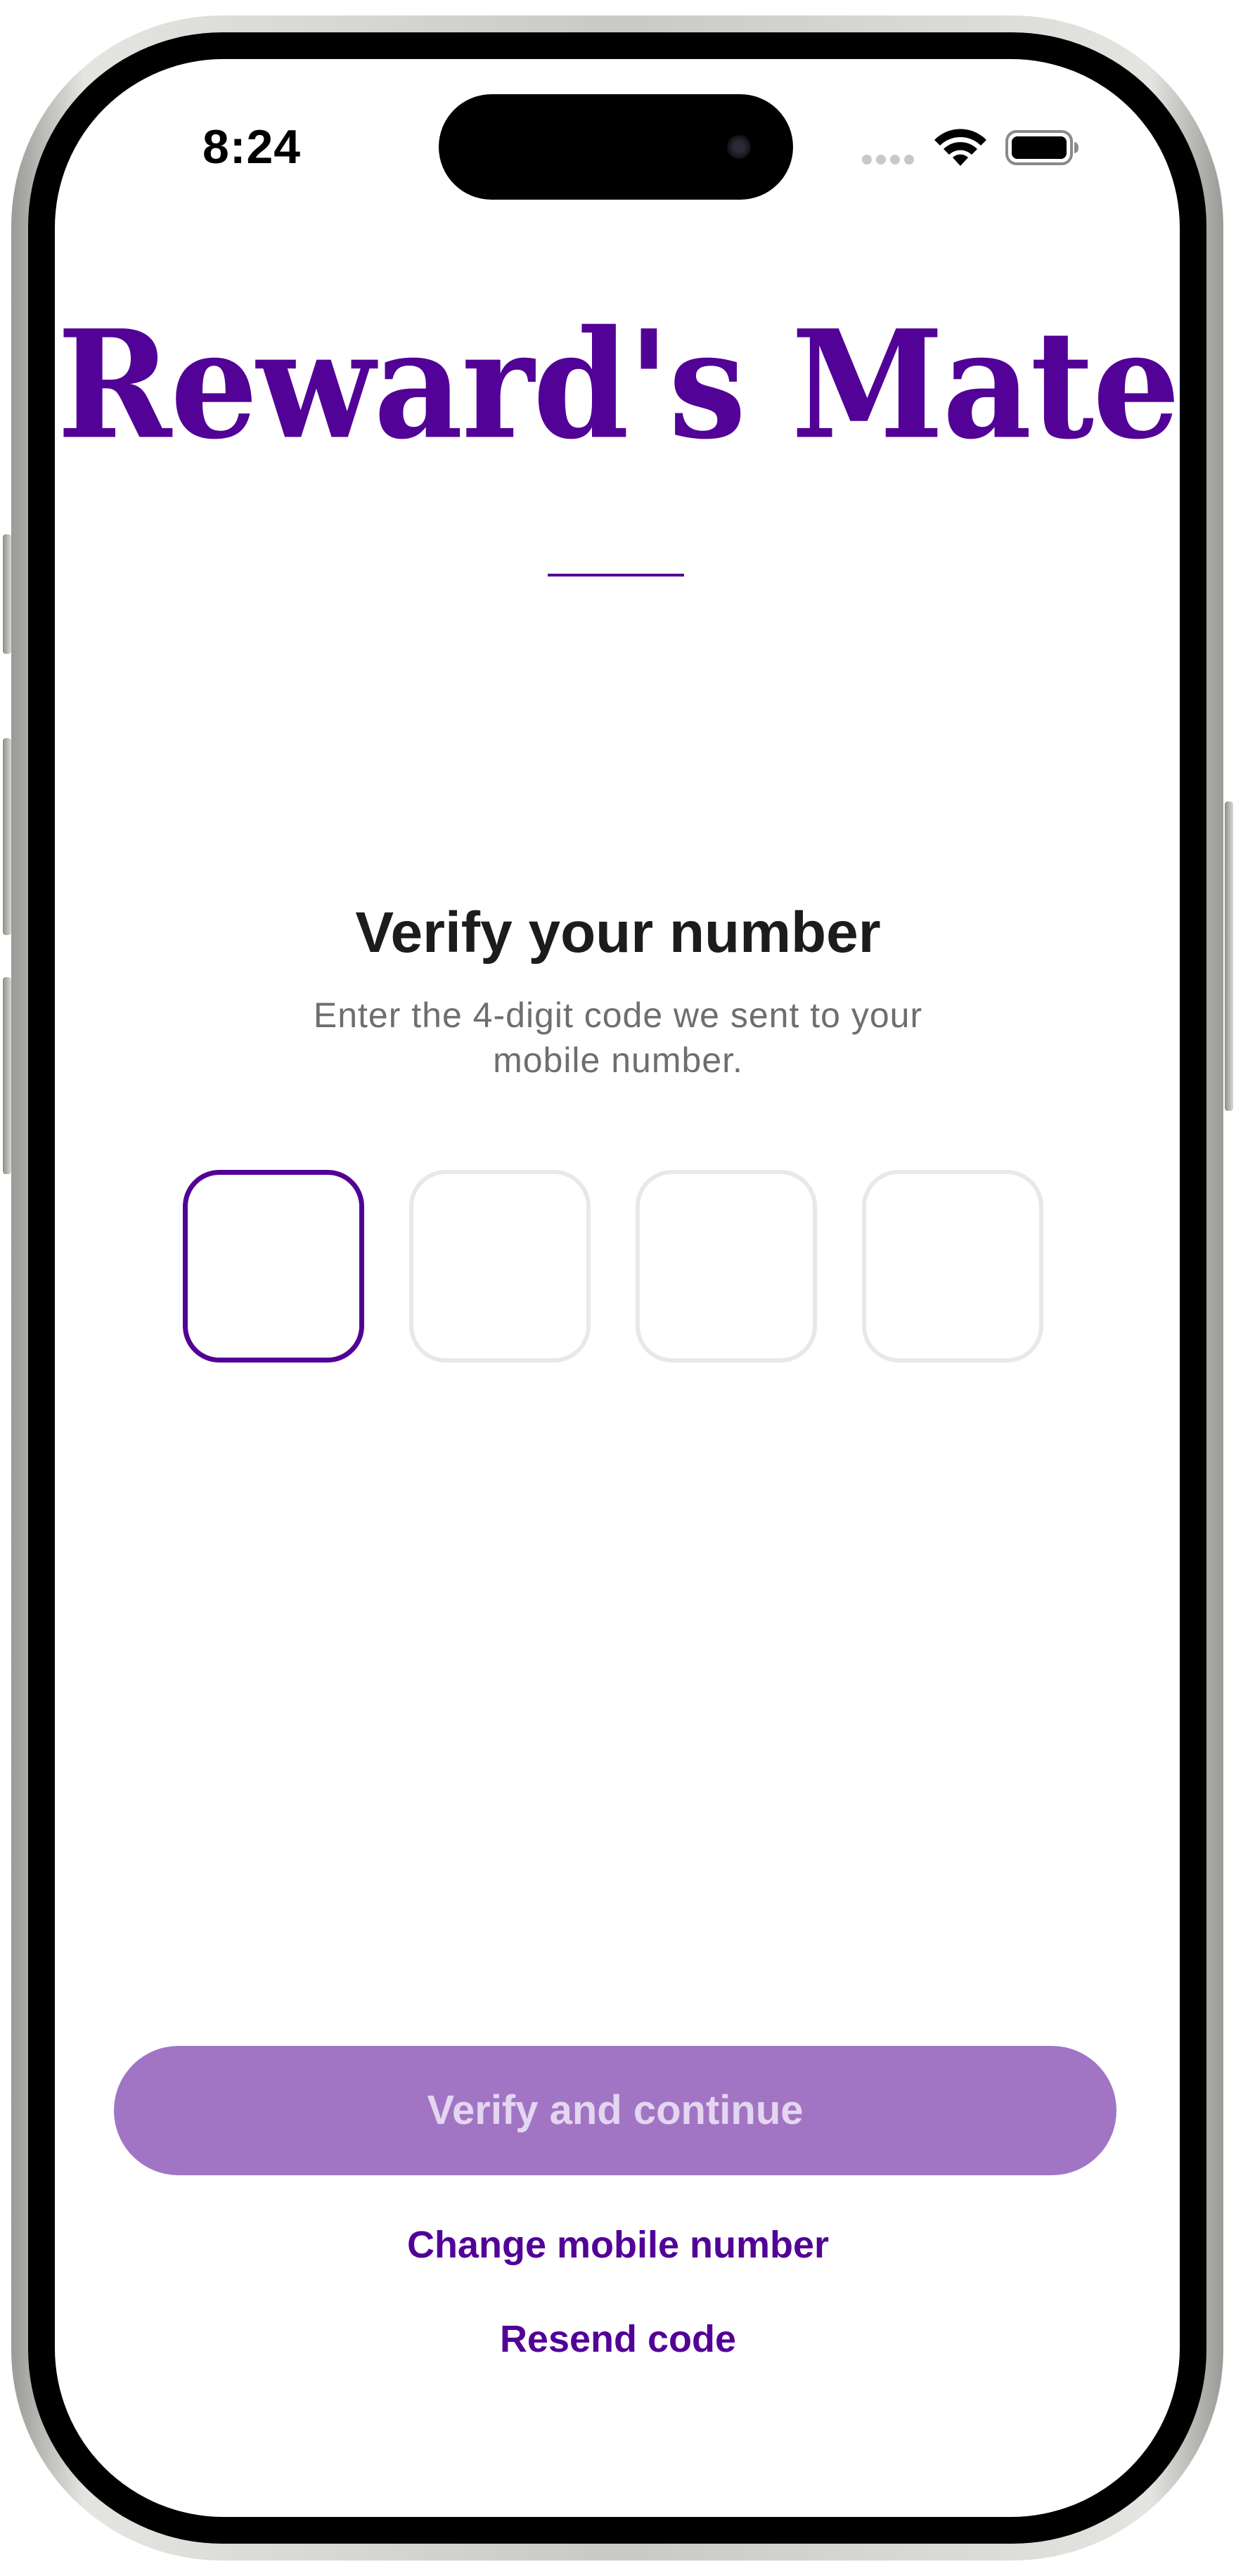  What do you see at coordinates (616, 575) in the screenshot?
I see `title-divider` at bounding box center [616, 575].